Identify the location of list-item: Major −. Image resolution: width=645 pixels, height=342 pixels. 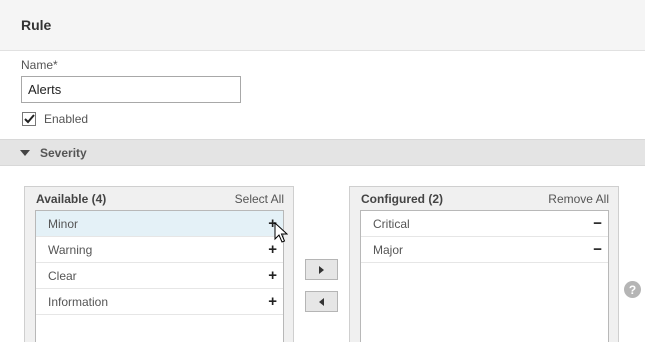
(484, 250).